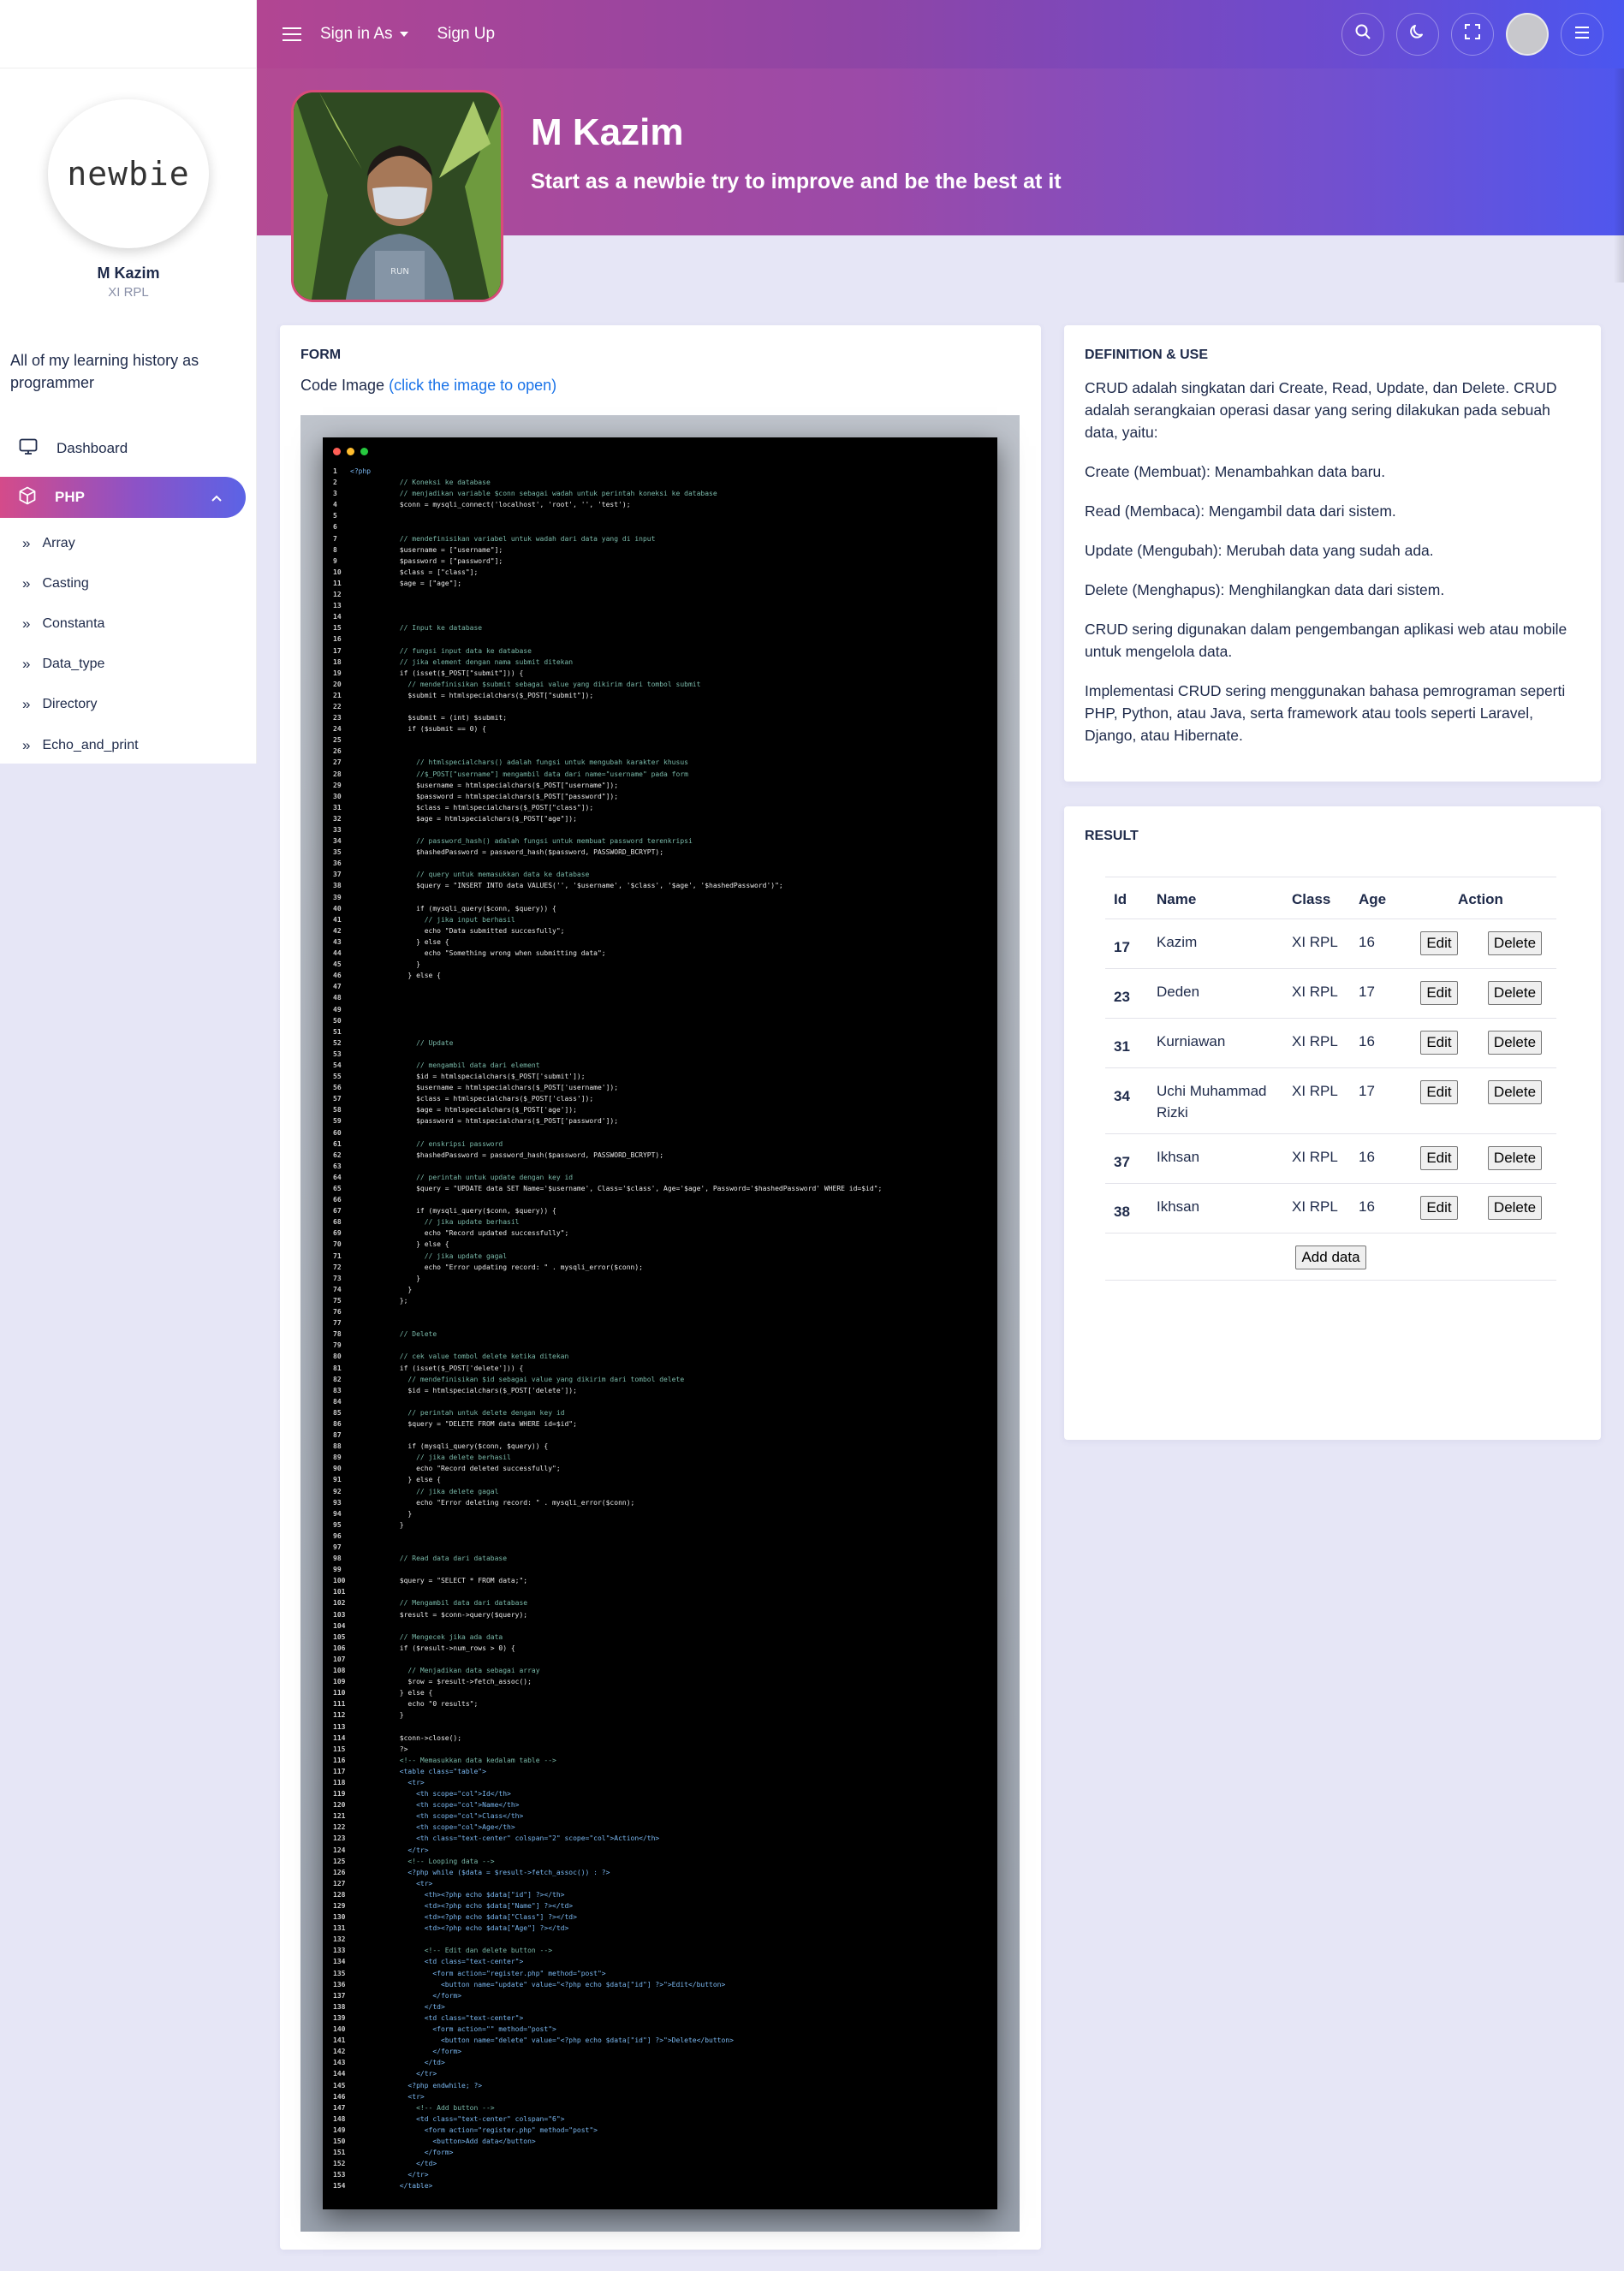  I want to click on sidebar-subitem-echo-and-print: » Echo_and_print, so click(128, 745).